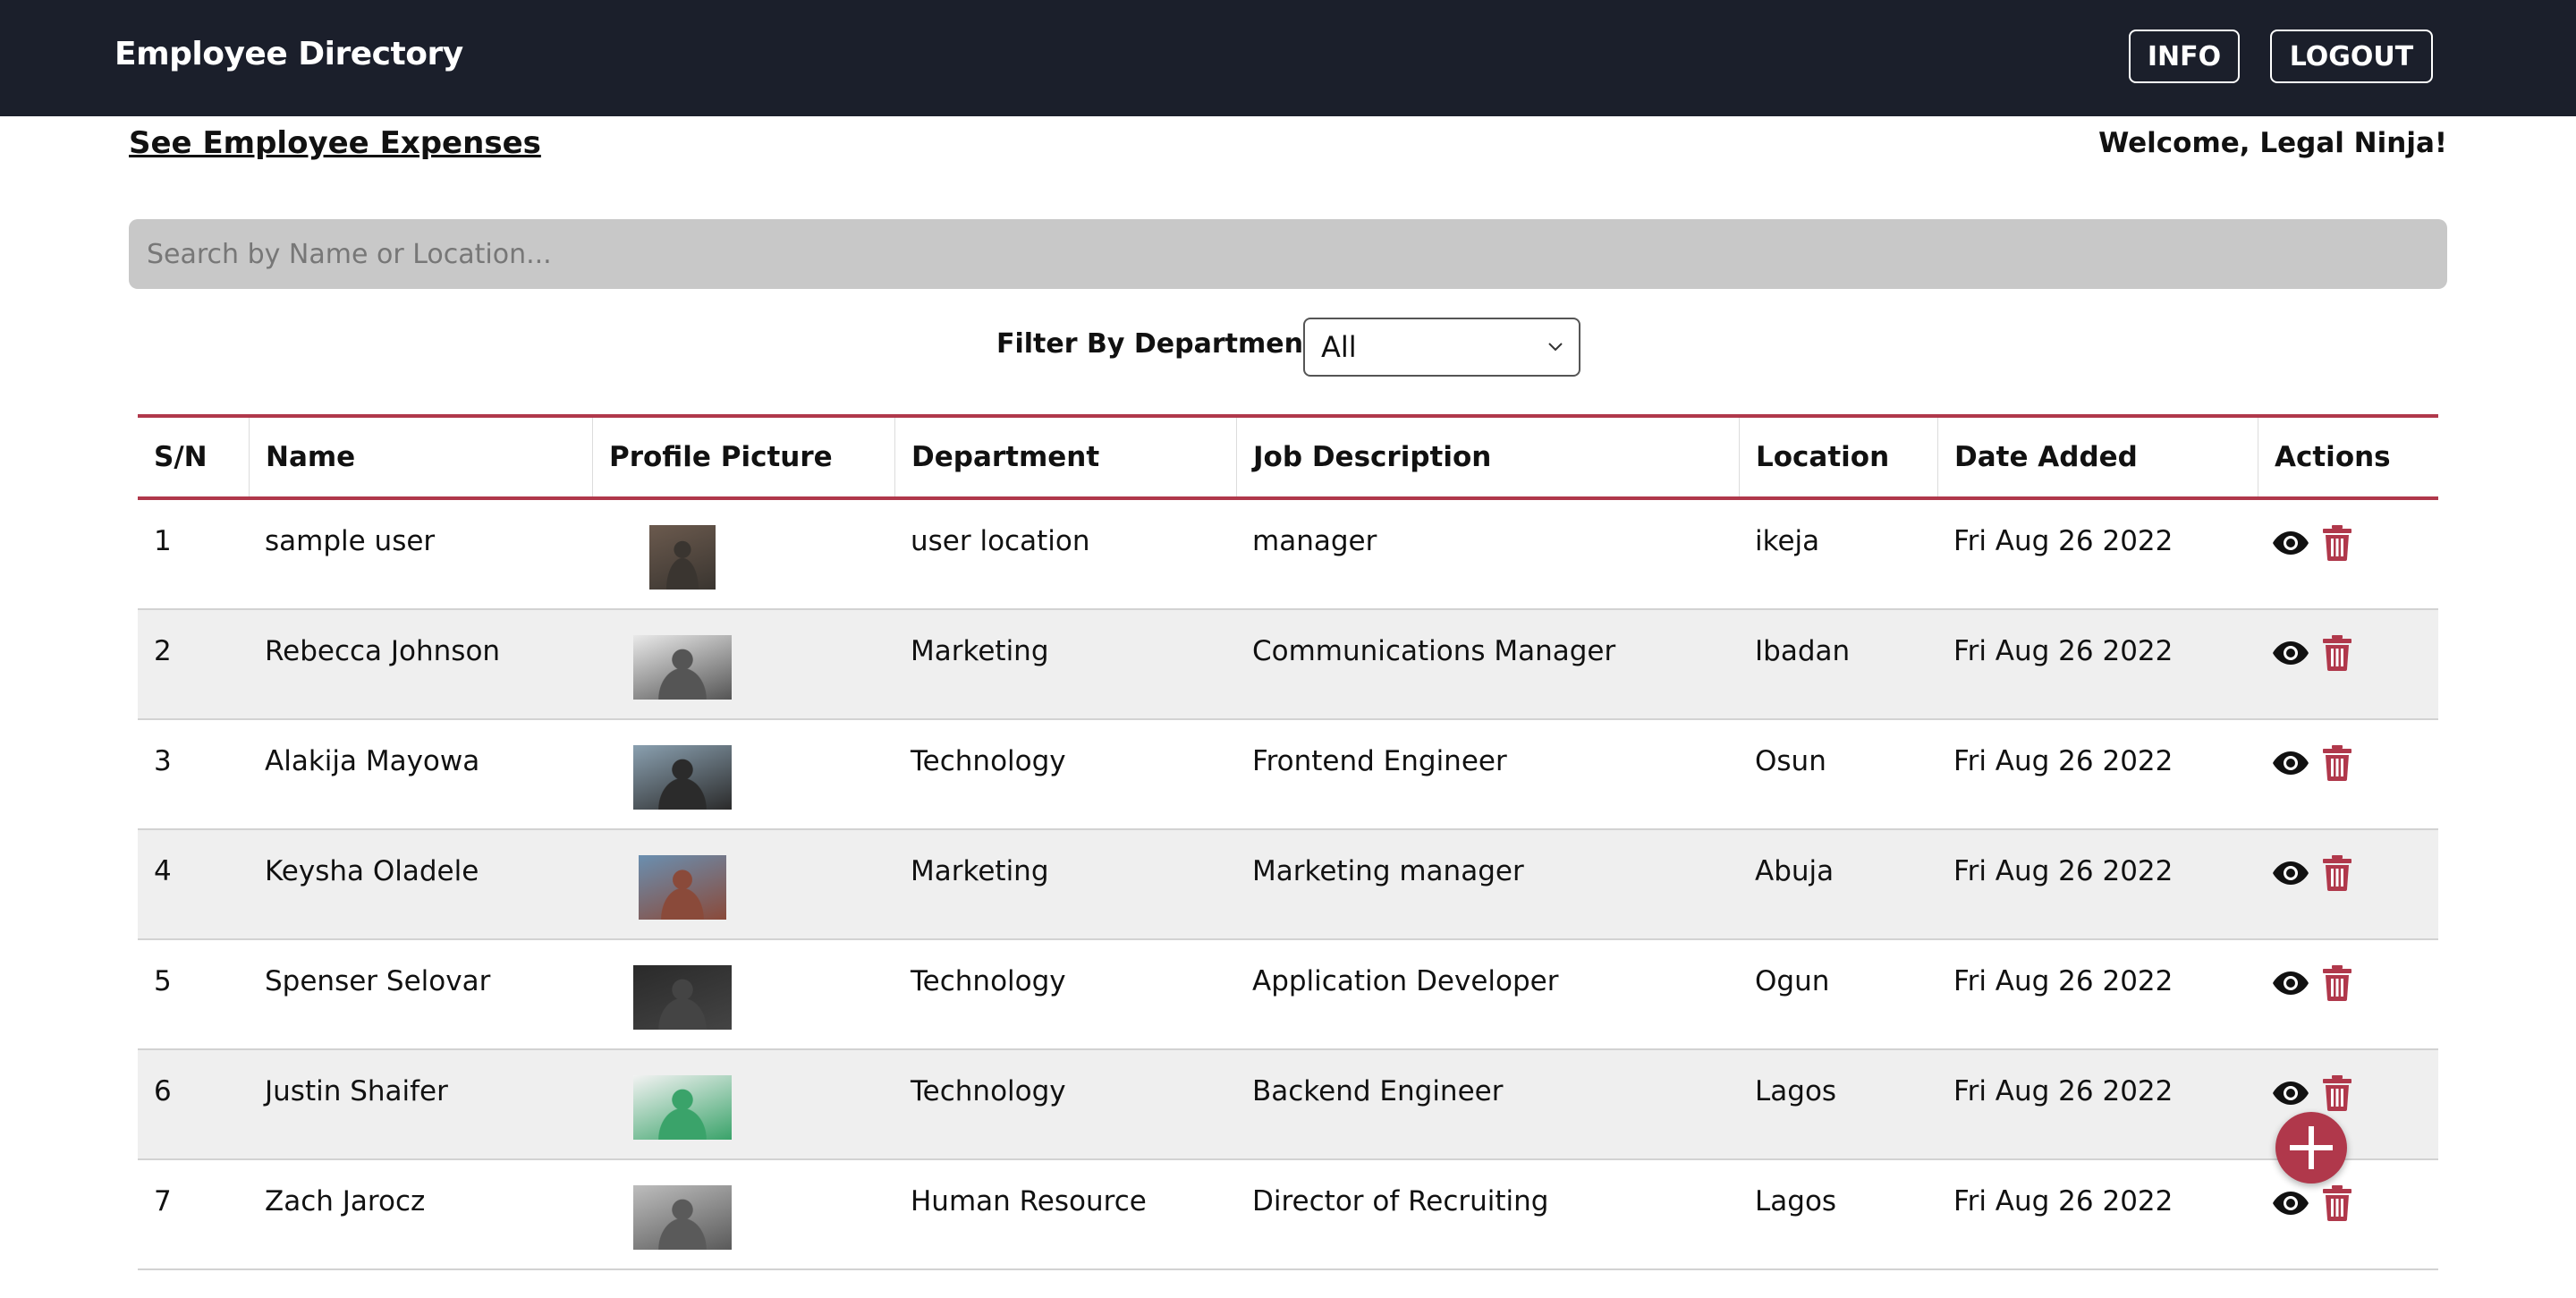 Image resolution: width=2576 pixels, height=1298 pixels. Describe the element at coordinates (1405, 981) in the screenshot. I see `cell-job-description: Application Developer` at that location.